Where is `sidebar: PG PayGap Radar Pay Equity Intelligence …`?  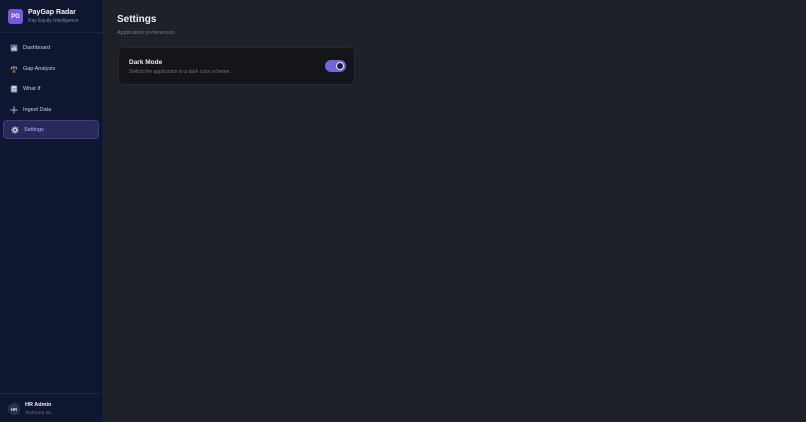
sidebar: PG PayGap Radar Pay Equity Intelligence … is located at coordinates (52, 211).